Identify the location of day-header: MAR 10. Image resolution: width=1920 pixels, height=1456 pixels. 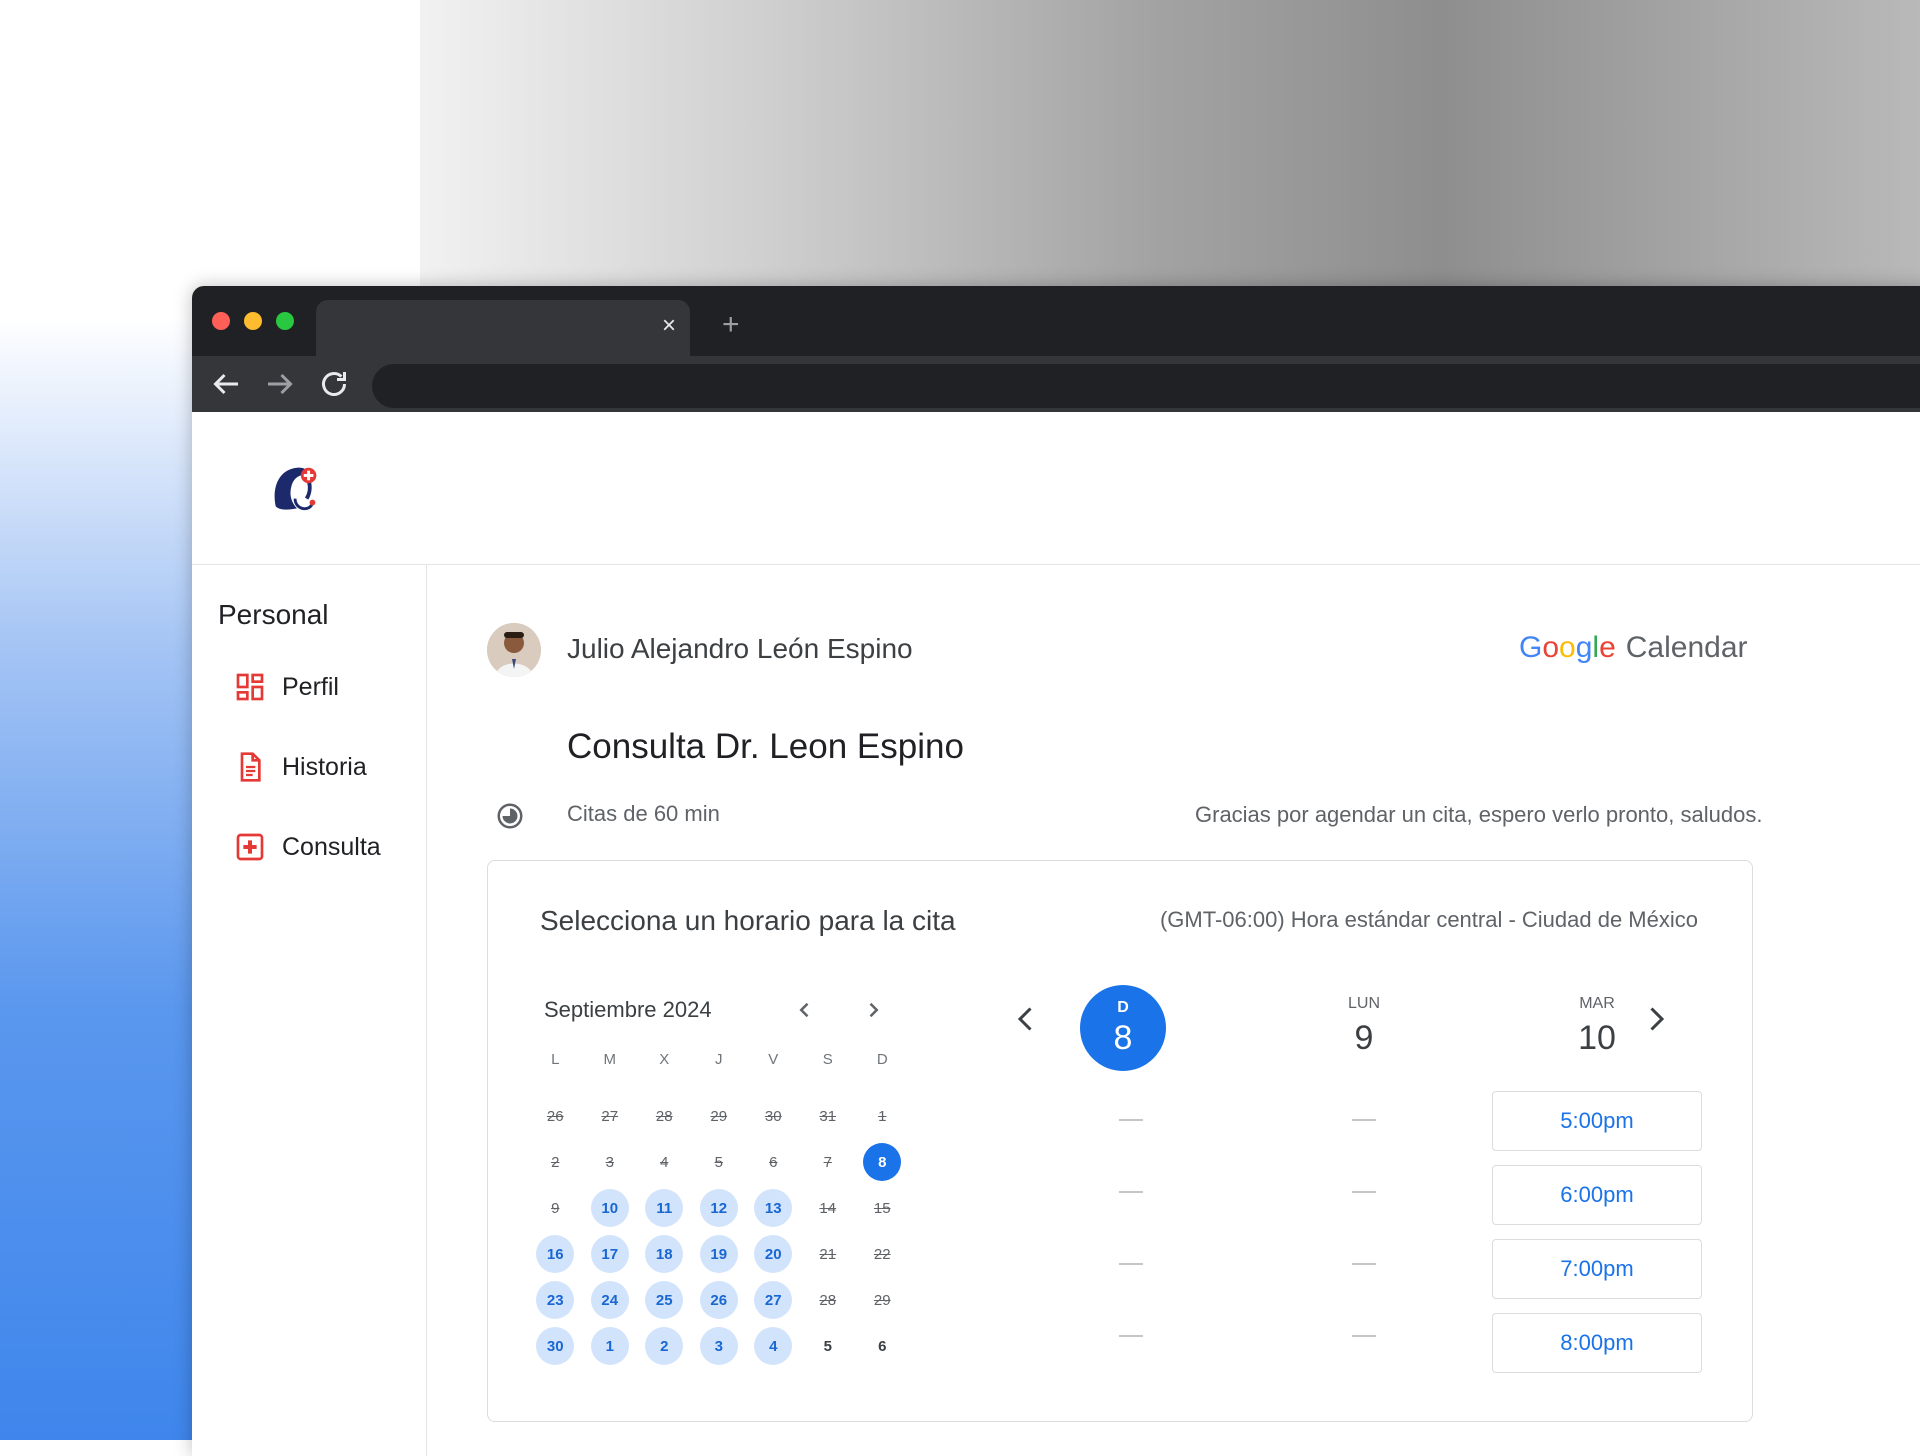
(1597, 1026).